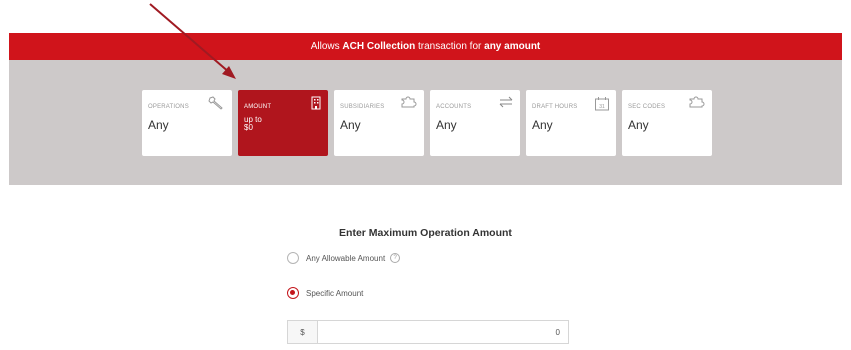 This screenshot has height=350, width=851. Describe the element at coordinates (316, 103) in the screenshot. I see `building-icon` at that location.